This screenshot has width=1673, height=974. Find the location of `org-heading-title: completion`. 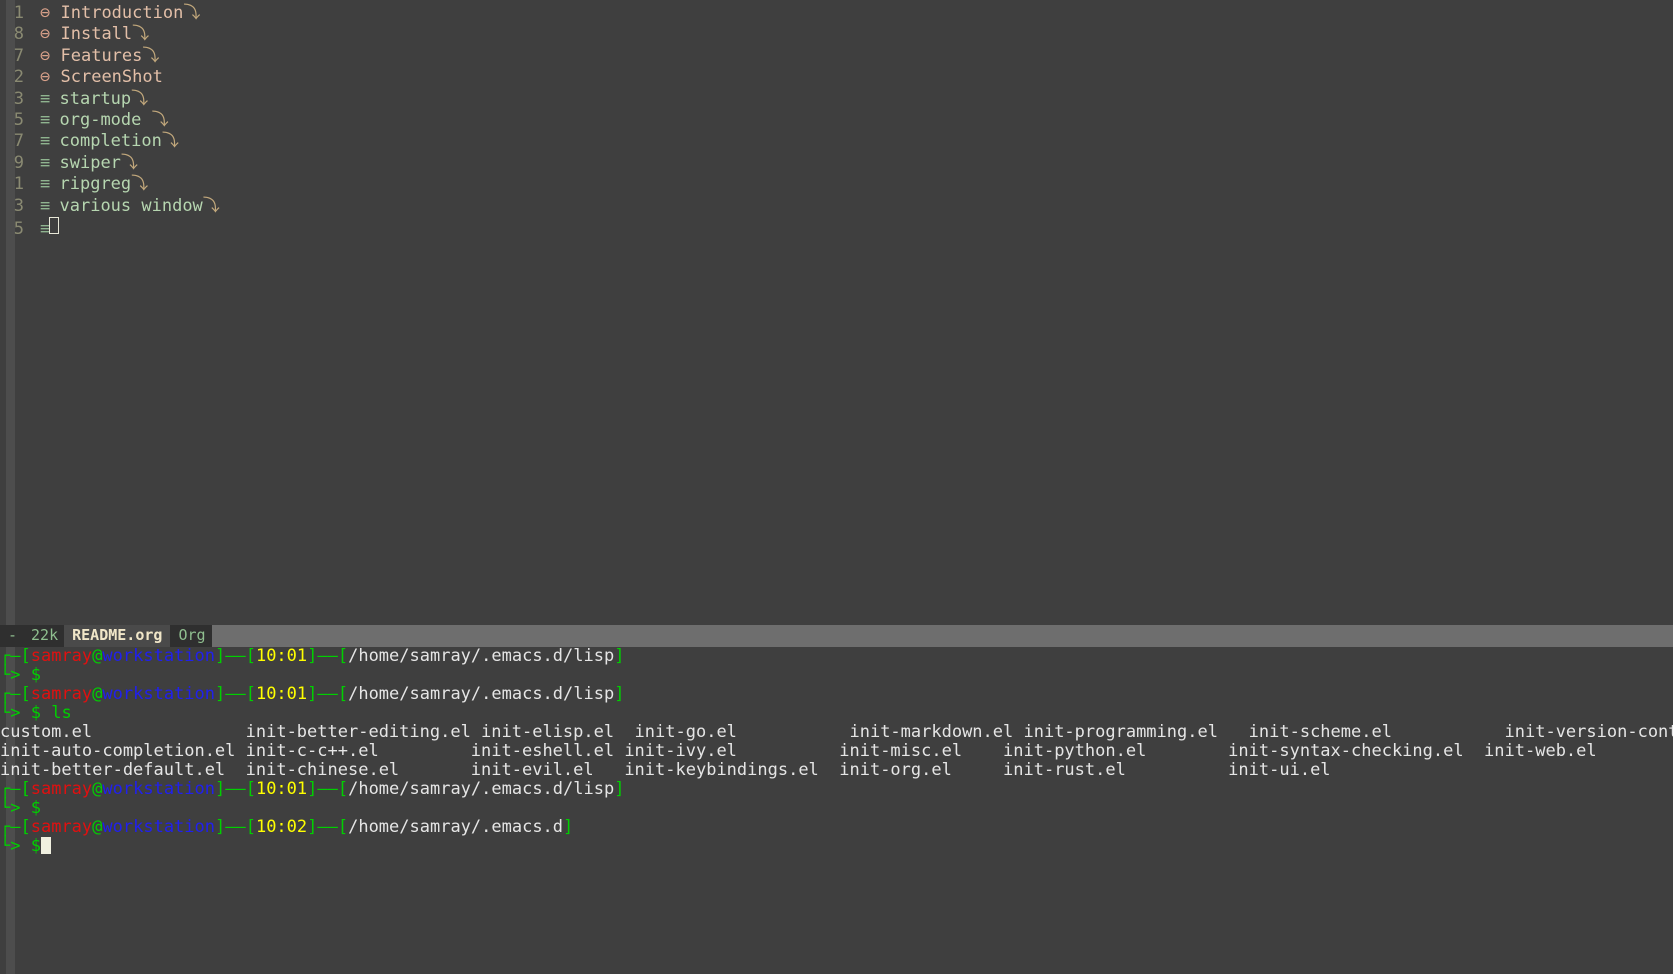

org-heading-title: completion is located at coordinates (111, 141).